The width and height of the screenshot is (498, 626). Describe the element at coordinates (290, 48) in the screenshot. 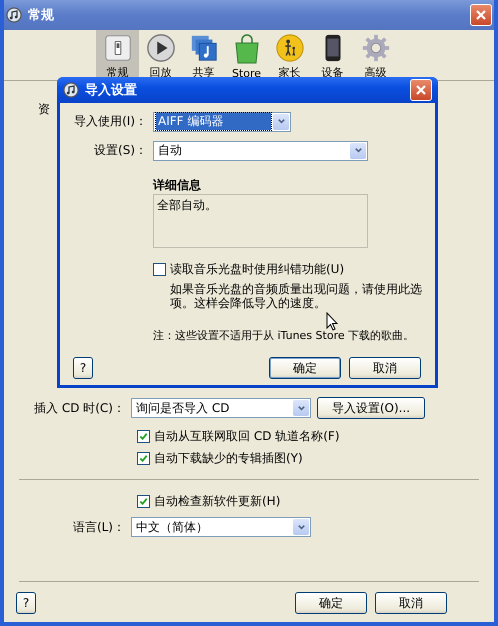

I see `parent-child-icon` at that location.